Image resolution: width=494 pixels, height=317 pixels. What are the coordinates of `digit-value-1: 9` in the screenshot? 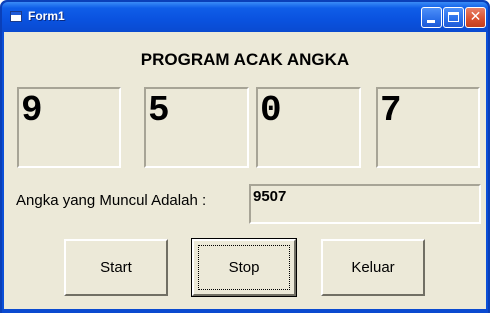 It's located at (32, 110).